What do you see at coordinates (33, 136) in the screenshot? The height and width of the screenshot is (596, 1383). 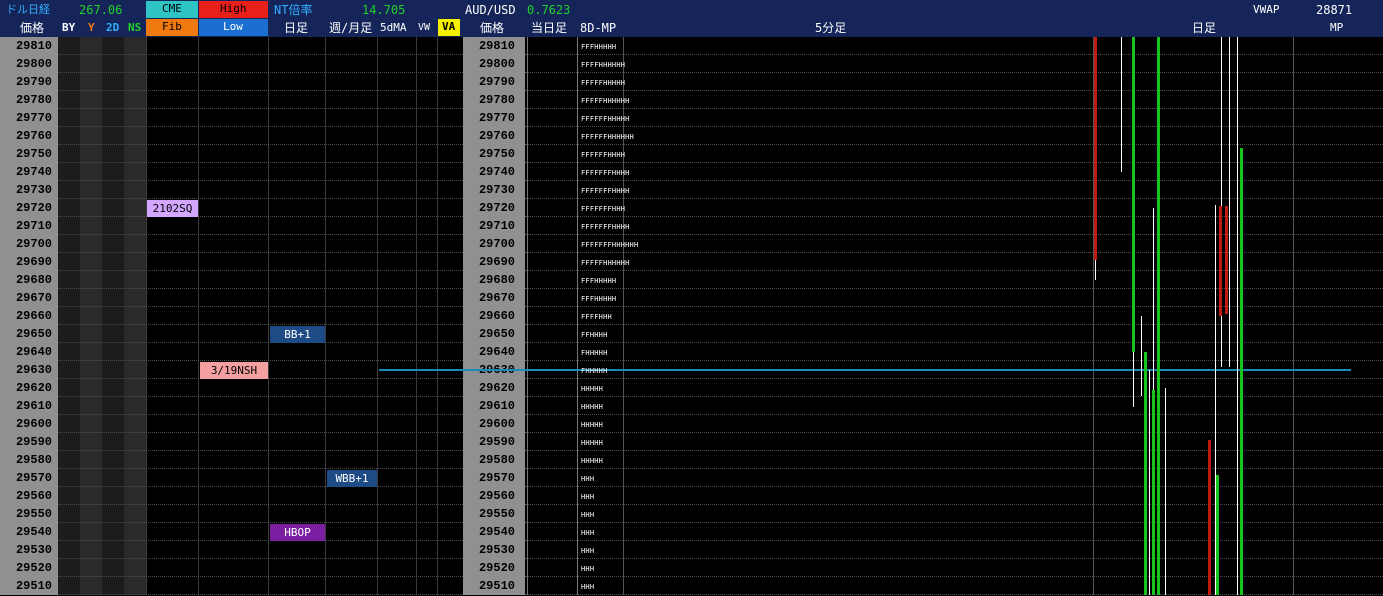 I see `price-label: 29760` at bounding box center [33, 136].